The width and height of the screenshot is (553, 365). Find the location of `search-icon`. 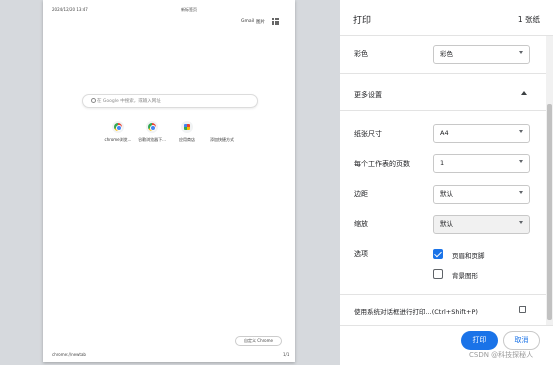

search-icon is located at coordinates (93, 100).